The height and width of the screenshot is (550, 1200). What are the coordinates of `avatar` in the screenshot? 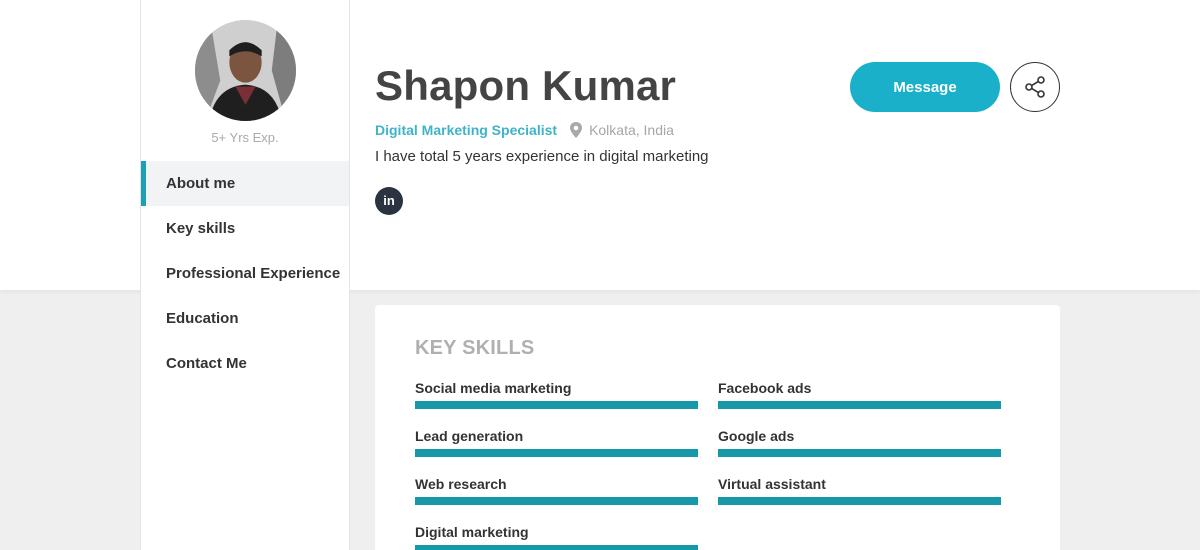 It's located at (245, 70).